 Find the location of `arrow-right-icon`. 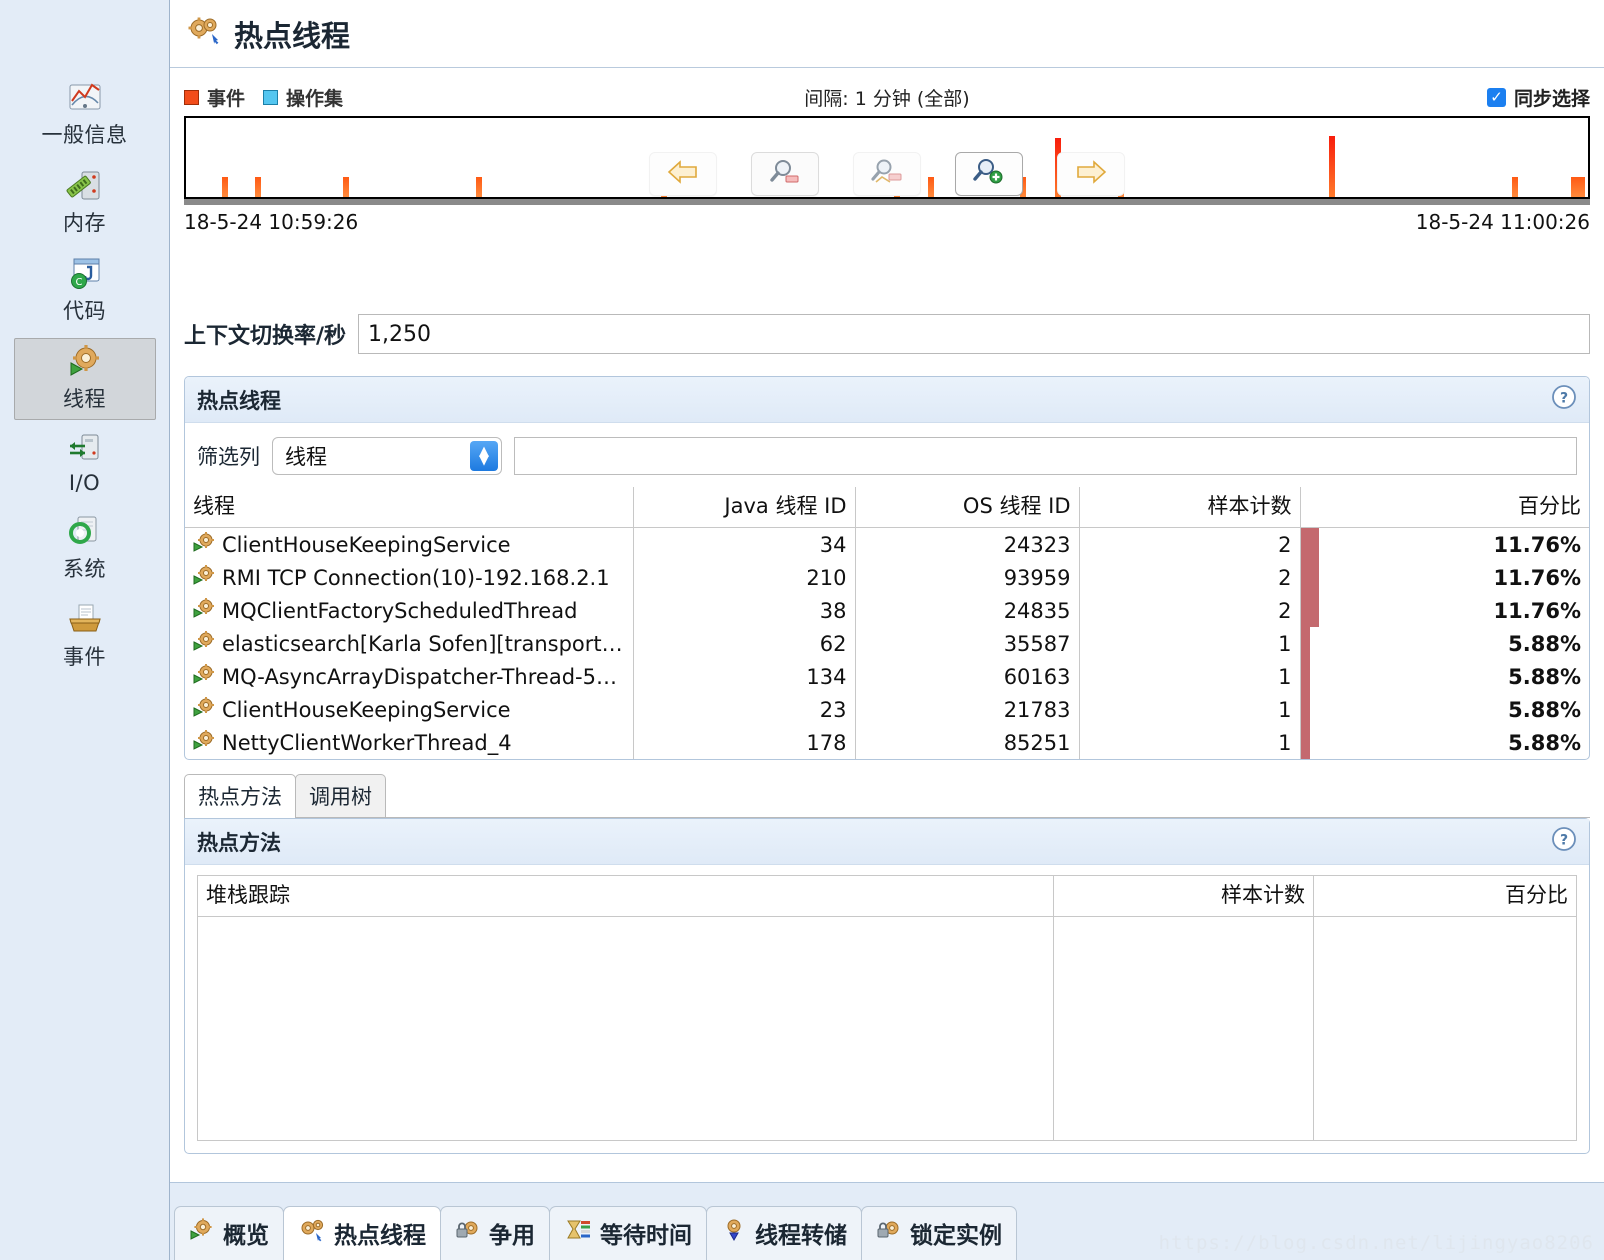

arrow-right-icon is located at coordinates (1091, 174).